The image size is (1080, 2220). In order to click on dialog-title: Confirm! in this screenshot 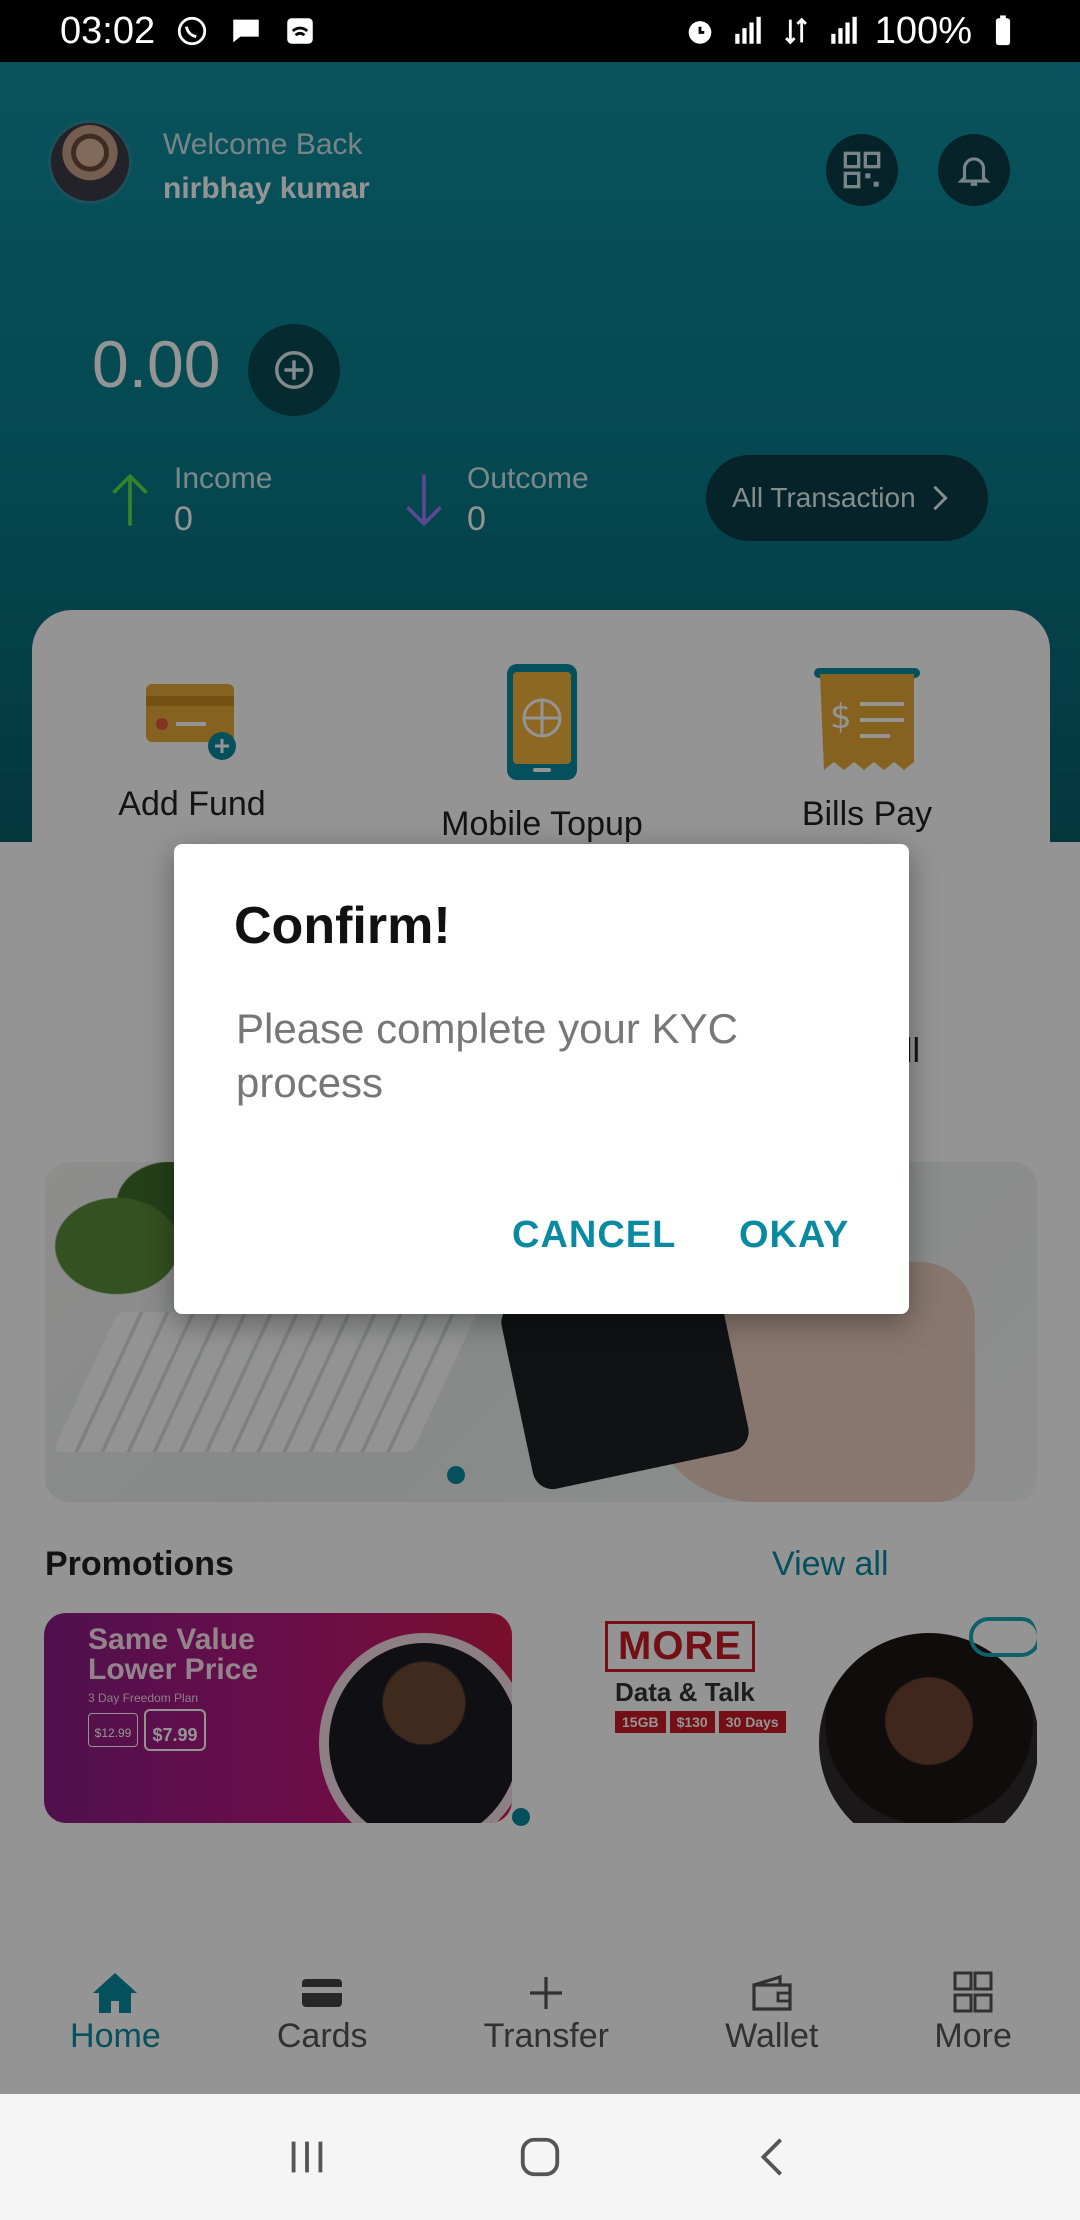, I will do `click(342, 926)`.